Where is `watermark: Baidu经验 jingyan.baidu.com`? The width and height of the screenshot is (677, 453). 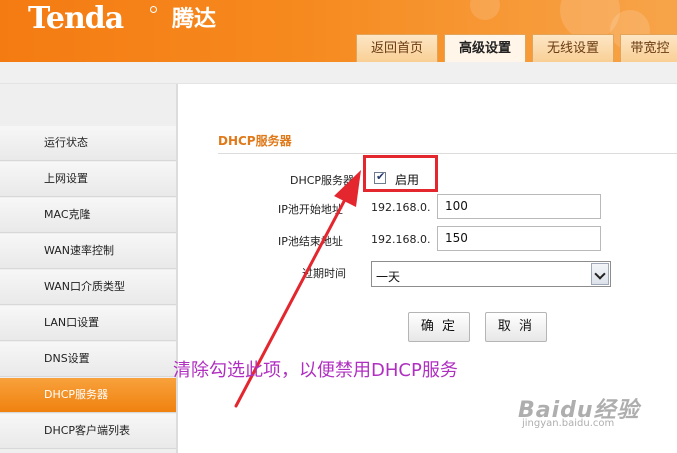 watermark: Baidu经验 jingyan.baidu.com is located at coordinates (579, 410).